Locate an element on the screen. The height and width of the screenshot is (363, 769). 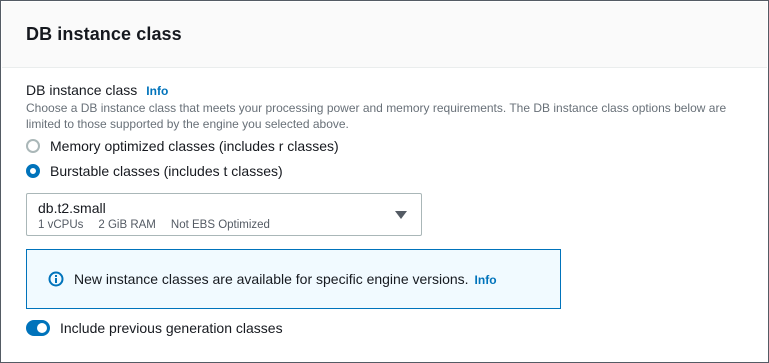
ebs-status: Not EBS Optimized is located at coordinates (220, 225).